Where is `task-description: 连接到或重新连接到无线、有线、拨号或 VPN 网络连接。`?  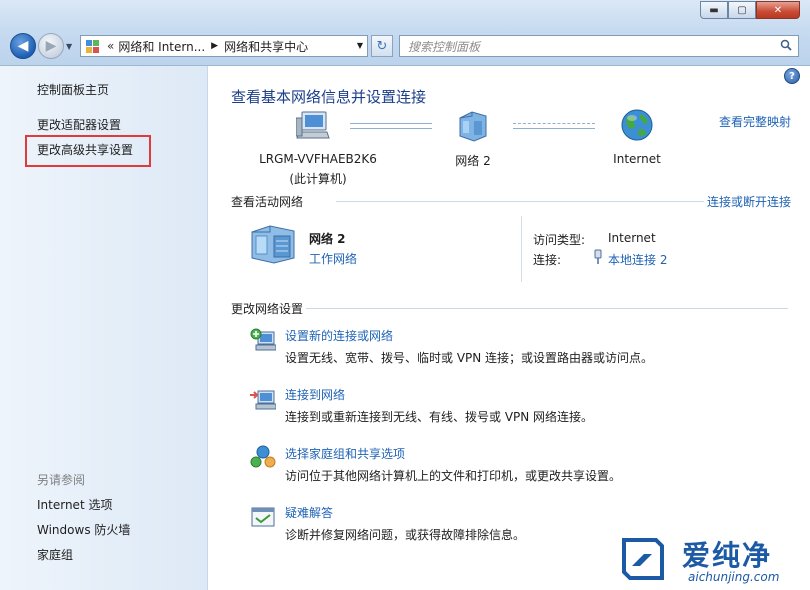 task-description: 连接到或重新连接到无线、有线、拨号或 VPN 网络连接。 is located at coordinates (439, 417).